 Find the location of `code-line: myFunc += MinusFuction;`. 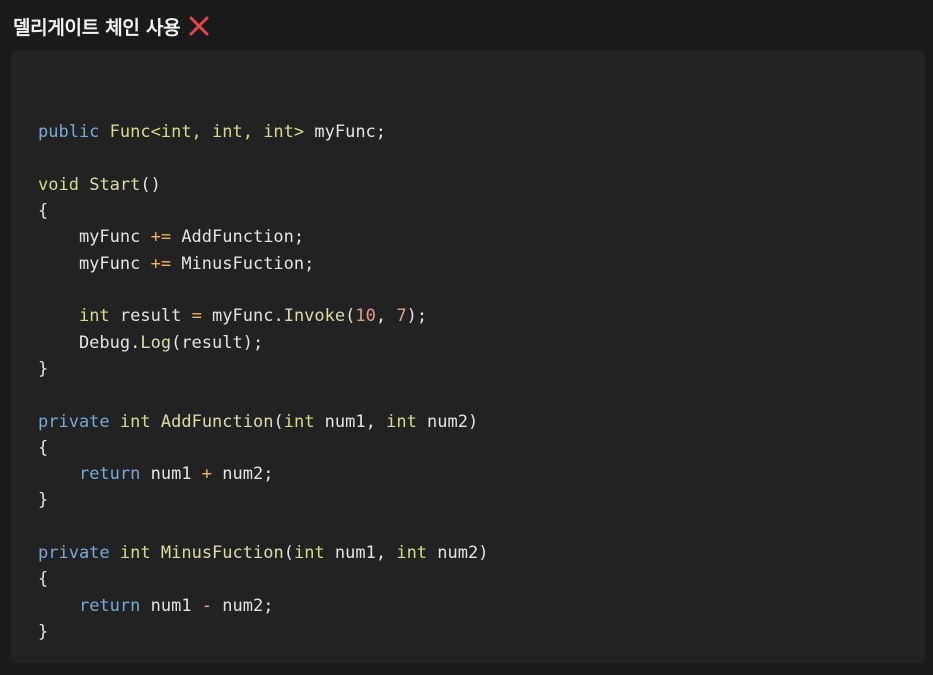

code-line: myFunc += MinusFuction; is located at coordinates (263, 264).